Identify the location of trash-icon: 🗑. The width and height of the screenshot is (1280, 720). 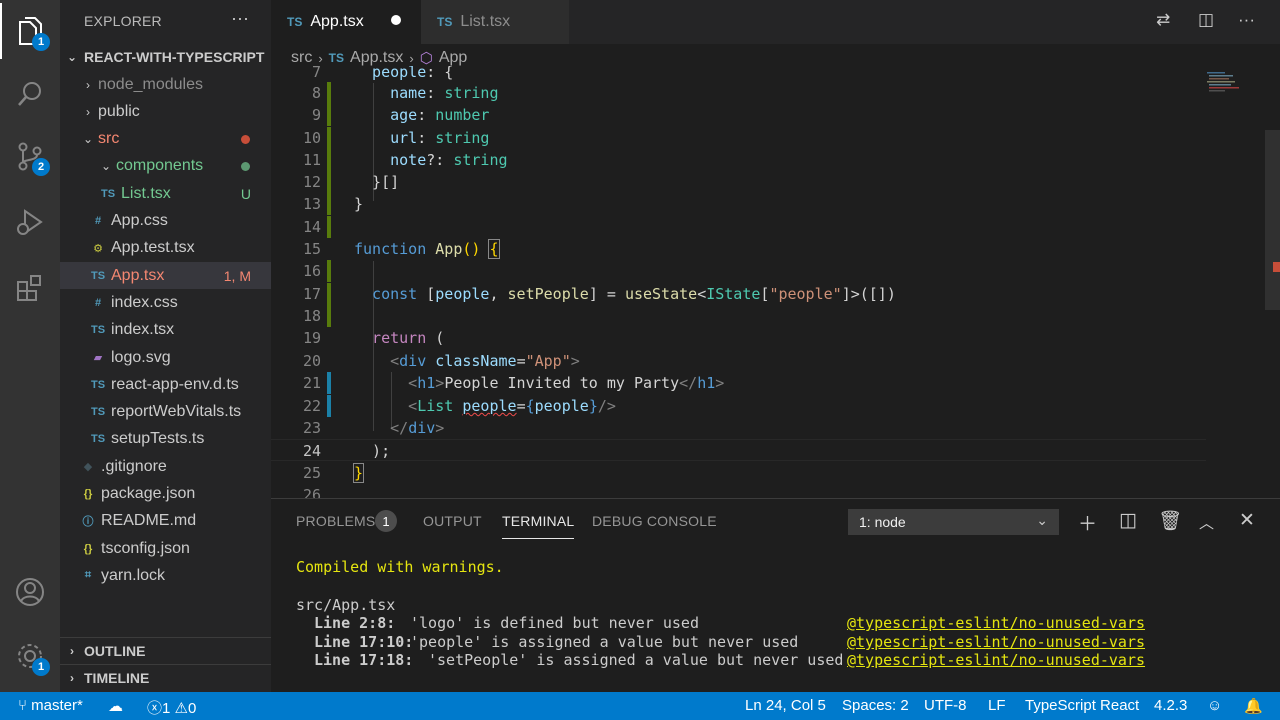
(1170, 521).